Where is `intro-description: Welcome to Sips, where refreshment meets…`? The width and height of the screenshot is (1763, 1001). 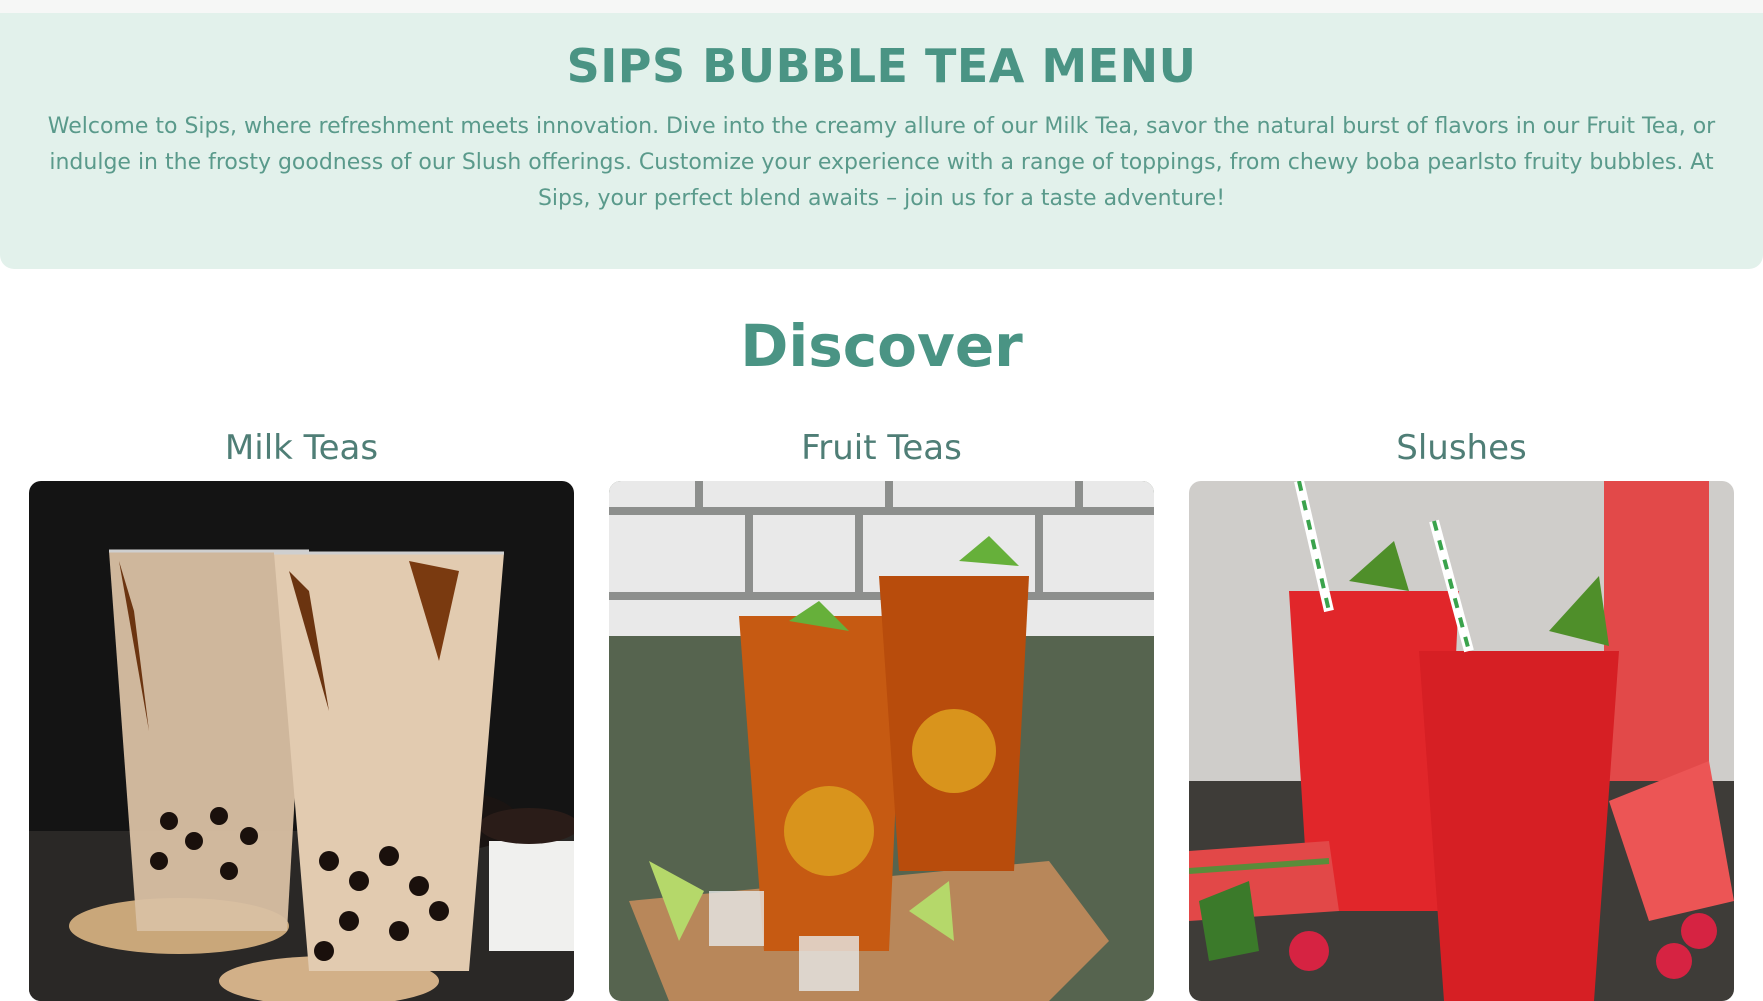
intro-description: Welcome to Sips, where refreshment meets… is located at coordinates (881, 162).